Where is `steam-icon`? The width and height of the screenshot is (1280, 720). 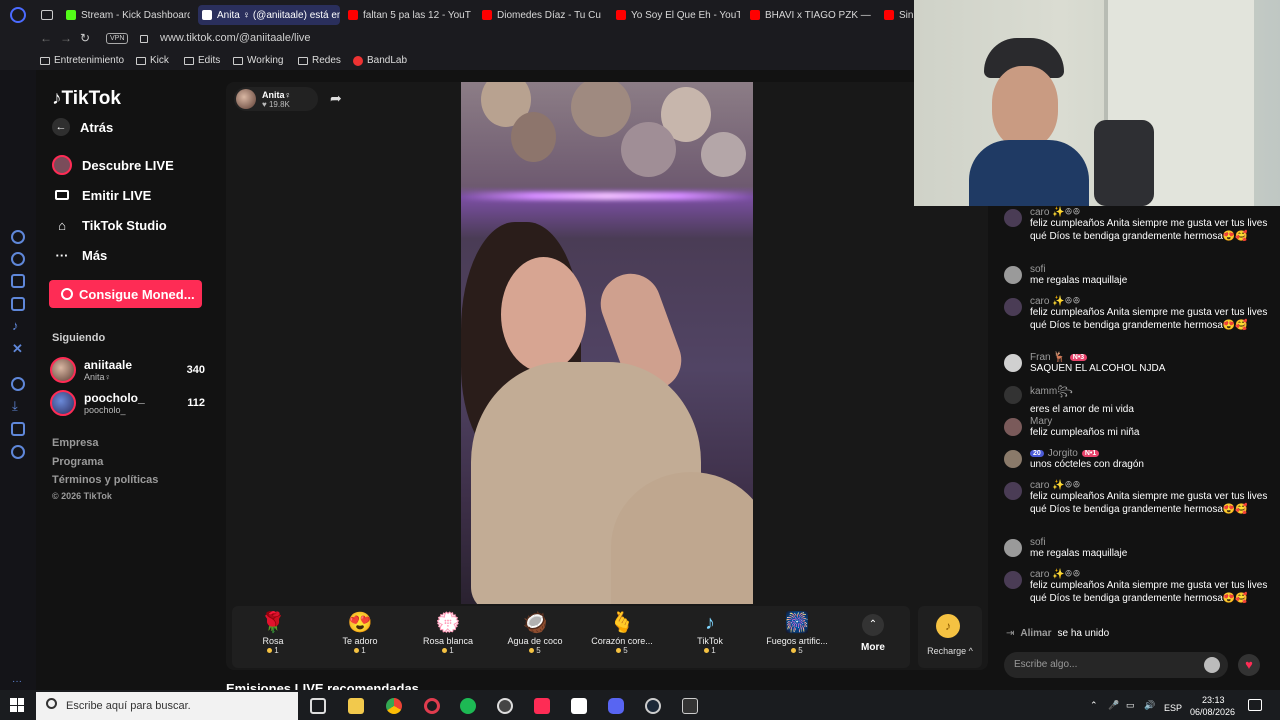 steam-icon is located at coordinates (653, 706).